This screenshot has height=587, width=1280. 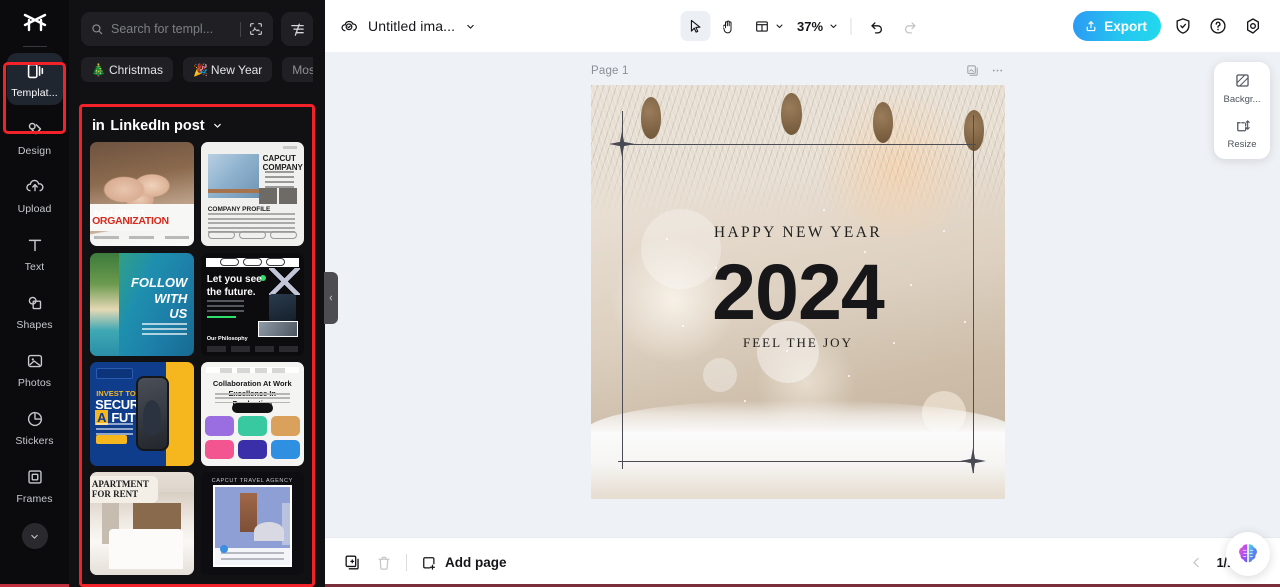 What do you see at coordinates (98, 125) in the screenshot?
I see `linkedin-icon: in` at bounding box center [98, 125].